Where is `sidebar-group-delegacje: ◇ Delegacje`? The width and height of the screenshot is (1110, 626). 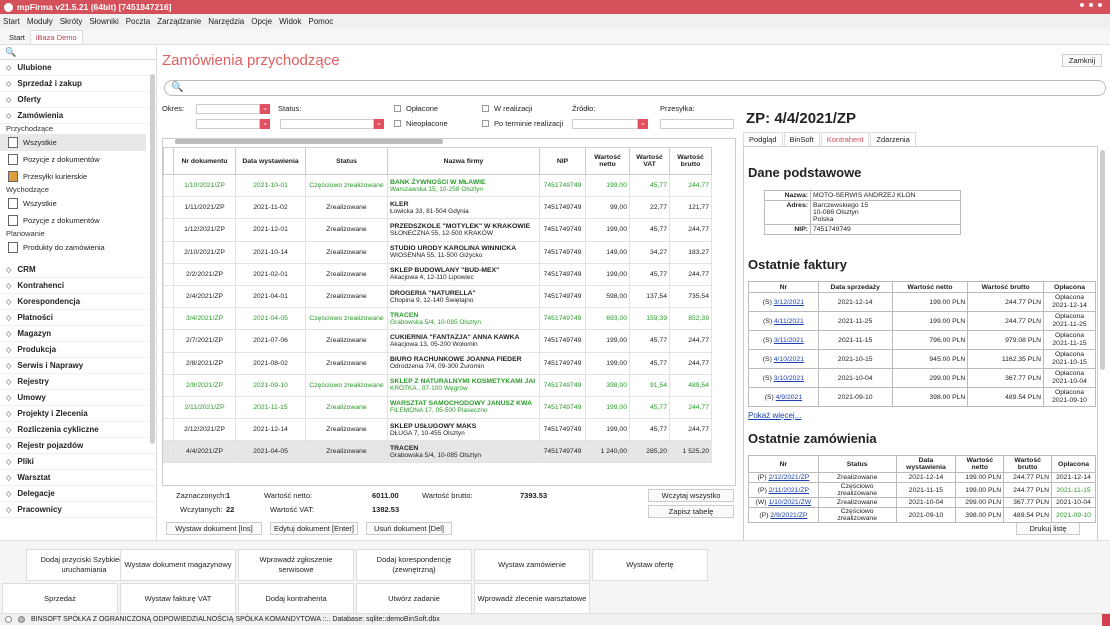 sidebar-group-delegacje: ◇ Delegacje is located at coordinates (78, 494).